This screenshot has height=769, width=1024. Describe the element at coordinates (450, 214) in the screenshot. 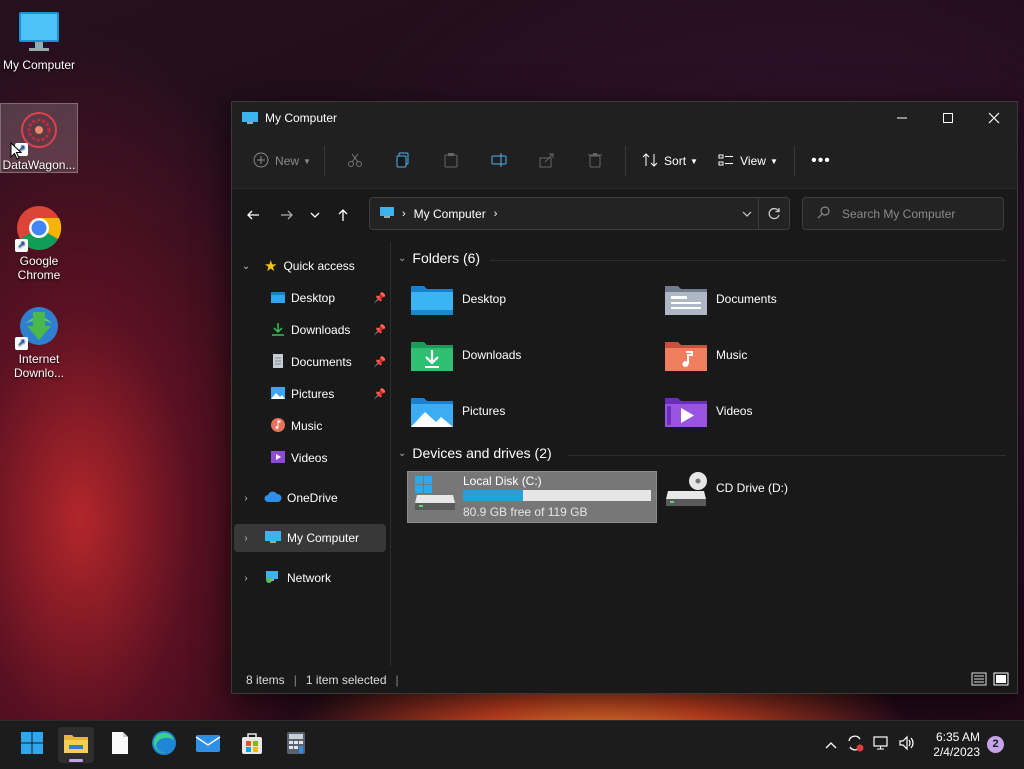

I see `breadcrumb-my-computer: My Computer` at that location.